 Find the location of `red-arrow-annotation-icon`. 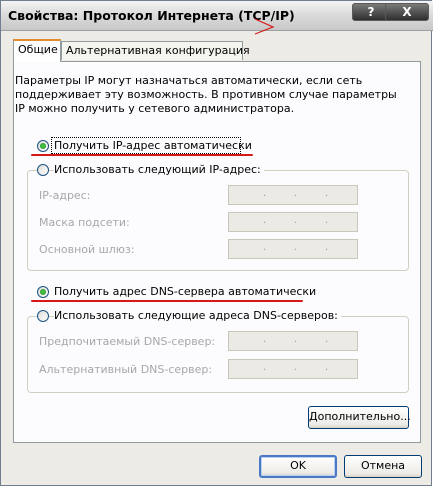

red-arrow-annotation-icon is located at coordinates (264, 26).